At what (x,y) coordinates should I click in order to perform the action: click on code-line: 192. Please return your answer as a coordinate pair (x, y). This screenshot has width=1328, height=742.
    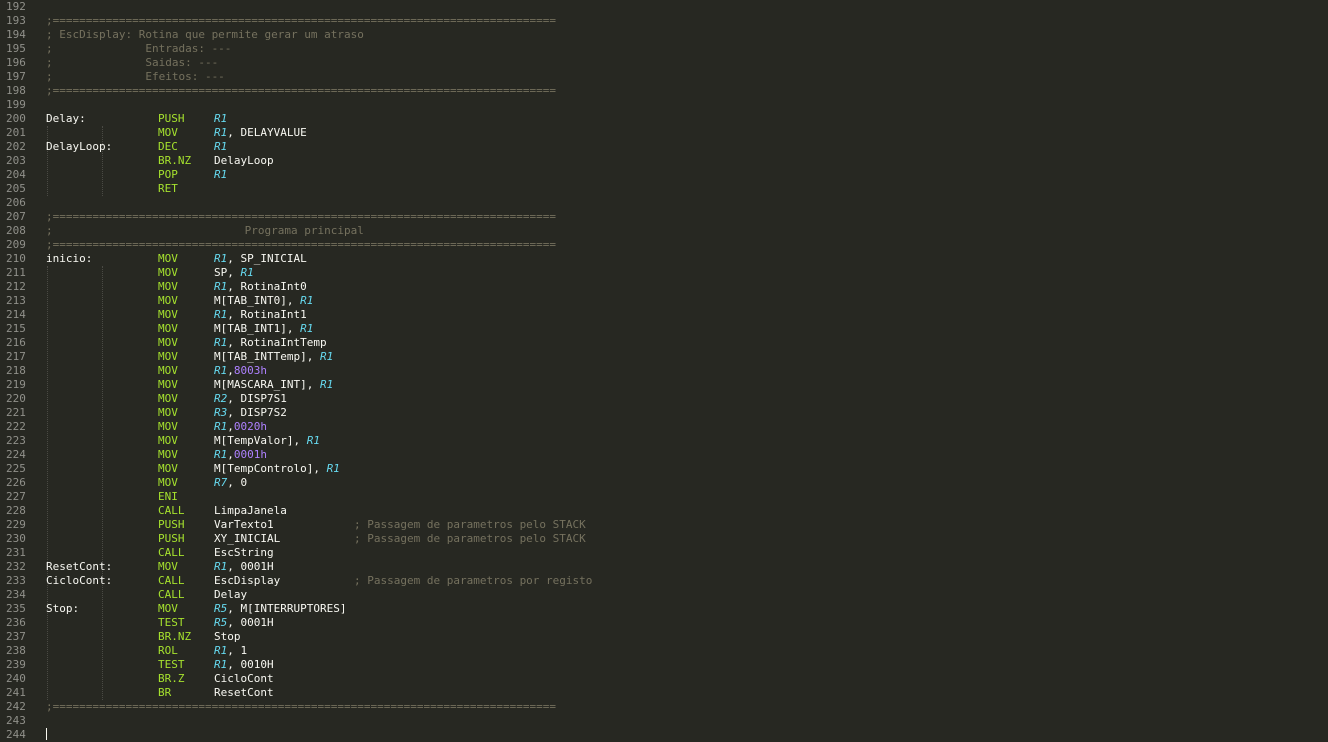
    Looking at the image, I should click on (664, 7).